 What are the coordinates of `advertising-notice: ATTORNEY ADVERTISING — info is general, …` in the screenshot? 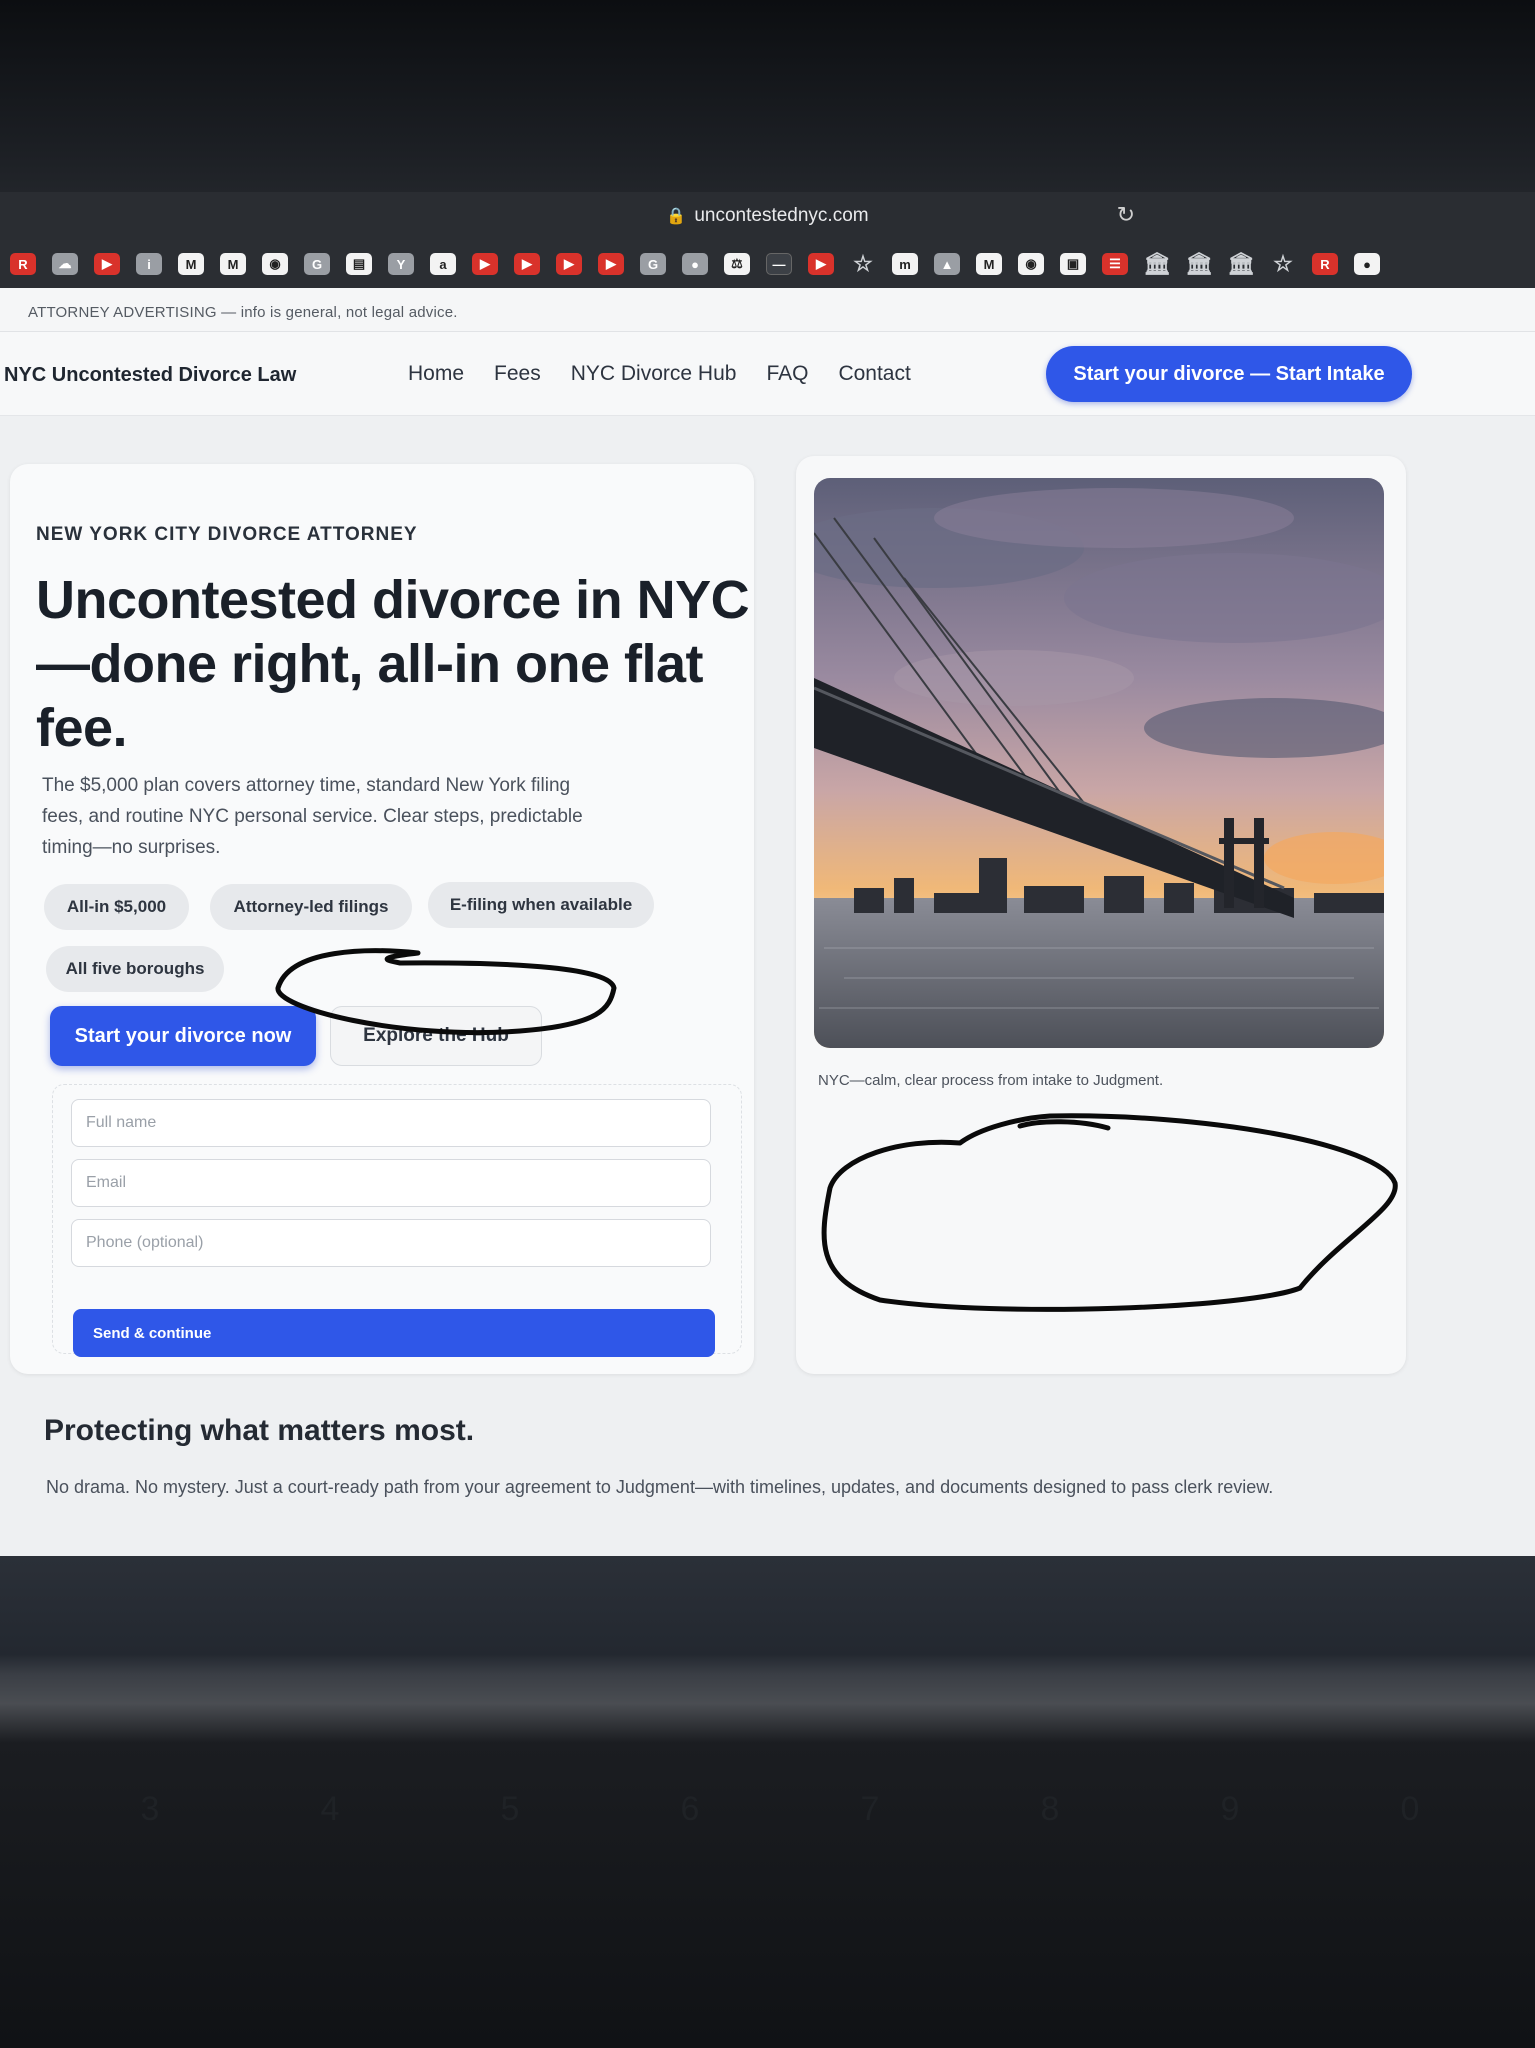 It's located at (767, 310).